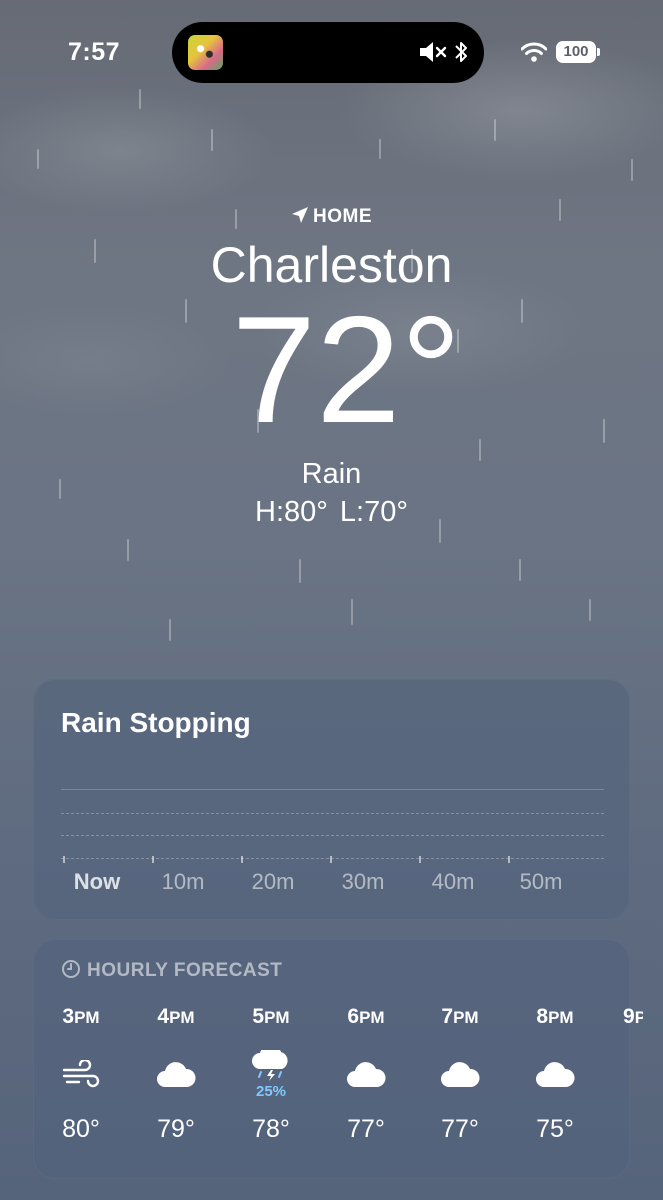  What do you see at coordinates (291, 512) in the screenshot?
I see `high-temperature: H:80°` at bounding box center [291, 512].